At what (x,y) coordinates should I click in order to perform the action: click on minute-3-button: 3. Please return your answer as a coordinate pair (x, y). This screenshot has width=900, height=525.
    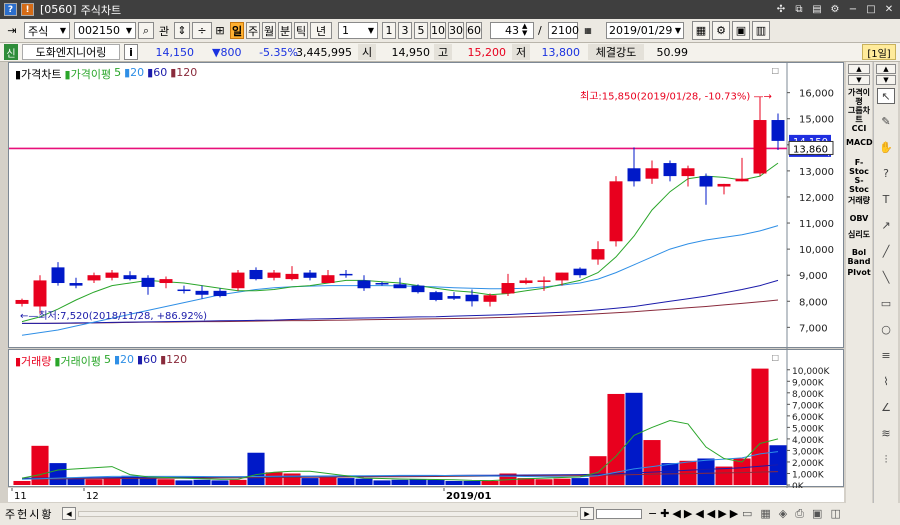
    Looking at the image, I should click on (405, 30).